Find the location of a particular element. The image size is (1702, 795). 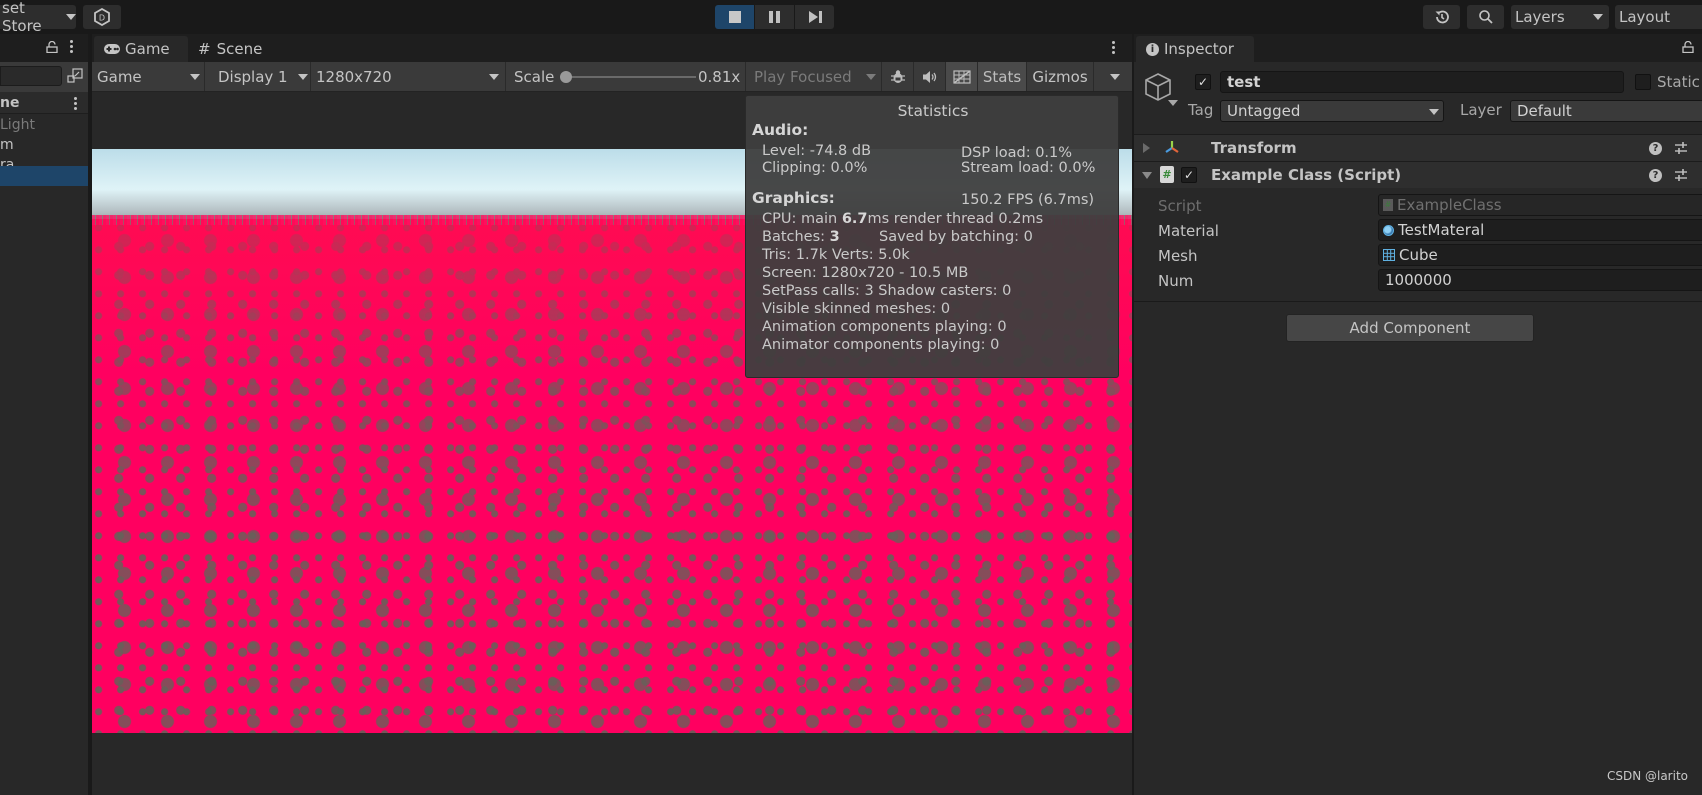

gamepad-icon is located at coordinates (112, 49).